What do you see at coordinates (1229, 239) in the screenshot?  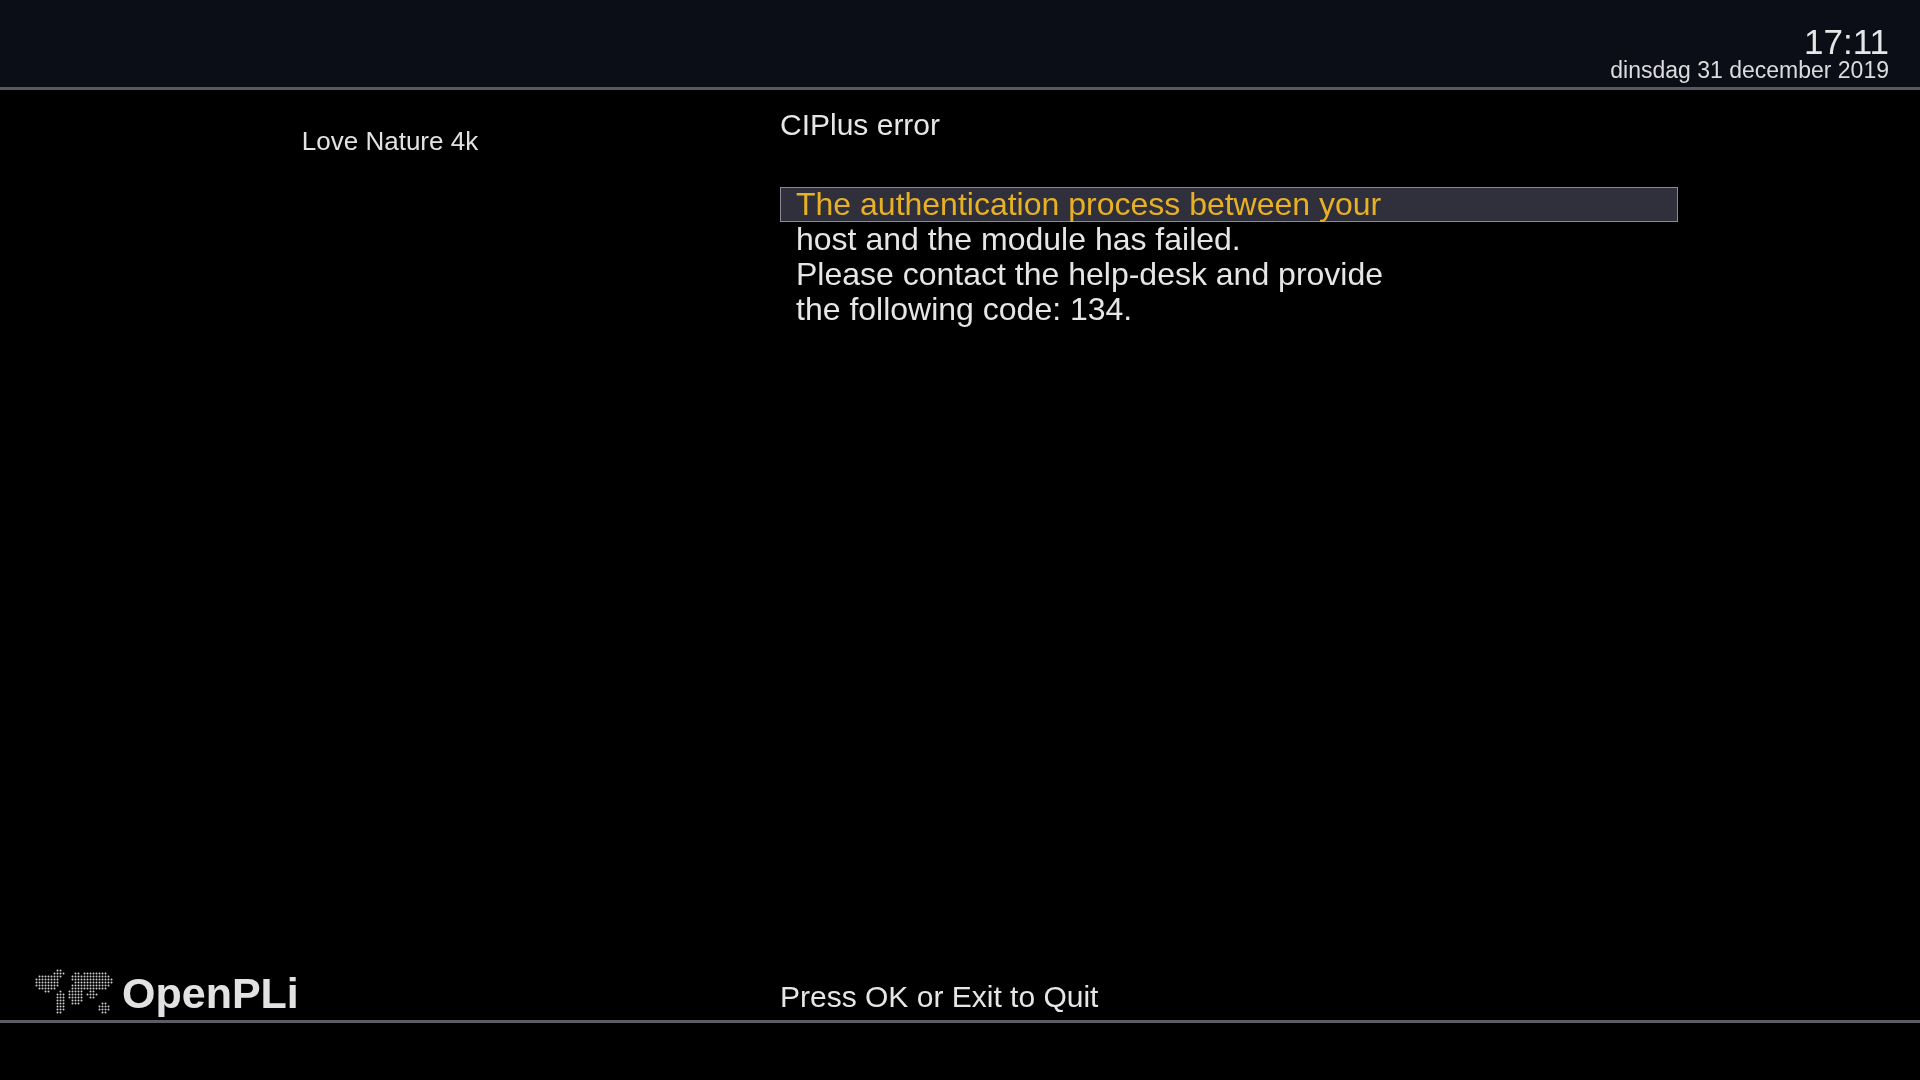 I see `message-line: host and the module has failed.` at bounding box center [1229, 239].